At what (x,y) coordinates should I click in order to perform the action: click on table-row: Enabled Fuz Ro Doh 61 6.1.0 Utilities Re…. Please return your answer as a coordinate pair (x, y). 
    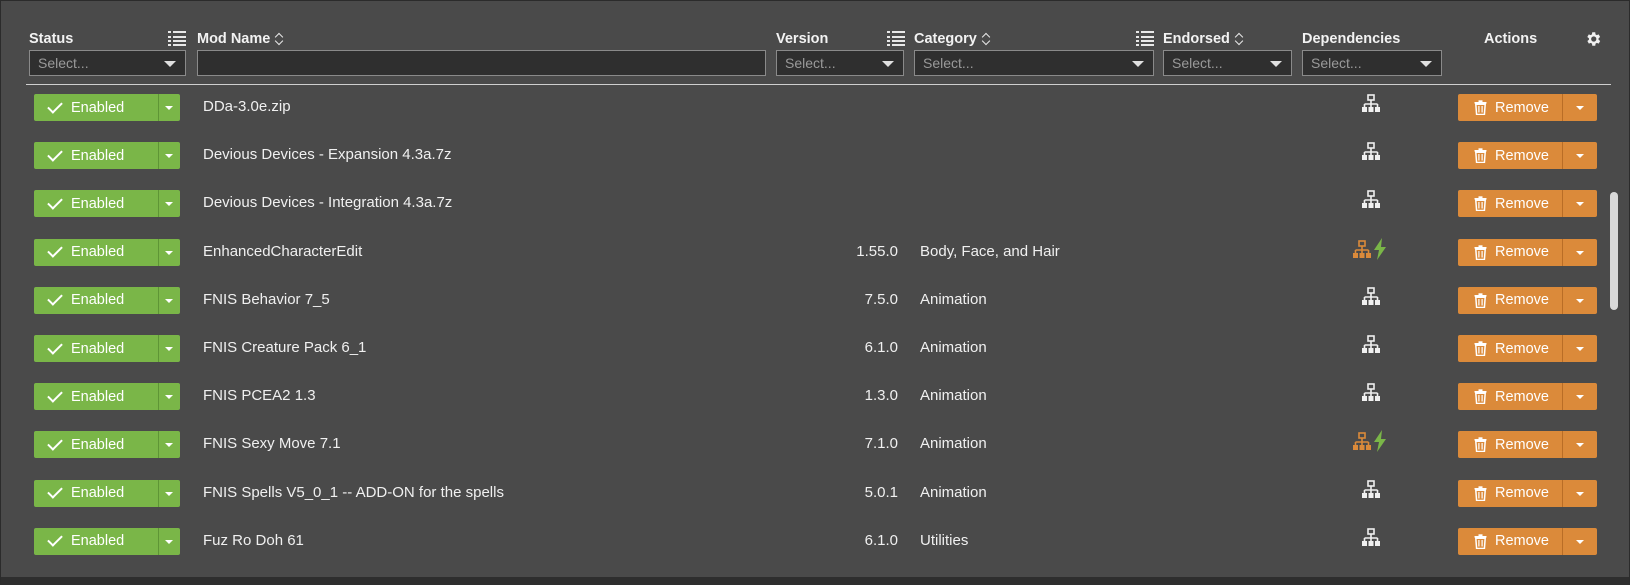
    Looking at the image, I should click on (806, 541).